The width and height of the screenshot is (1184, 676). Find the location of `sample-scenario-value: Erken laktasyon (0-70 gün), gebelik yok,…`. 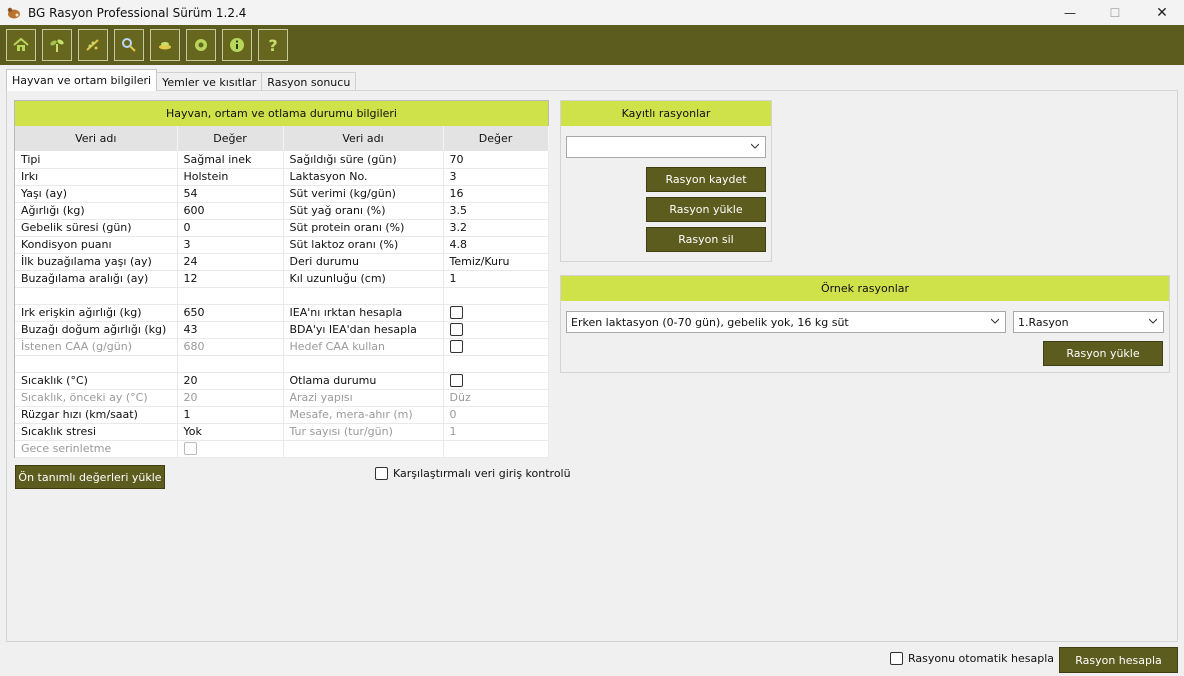

sample-scenario-value: Erken laktasyon (0-70 gün), gebelik yok,… is located at coordinates (710, 322).